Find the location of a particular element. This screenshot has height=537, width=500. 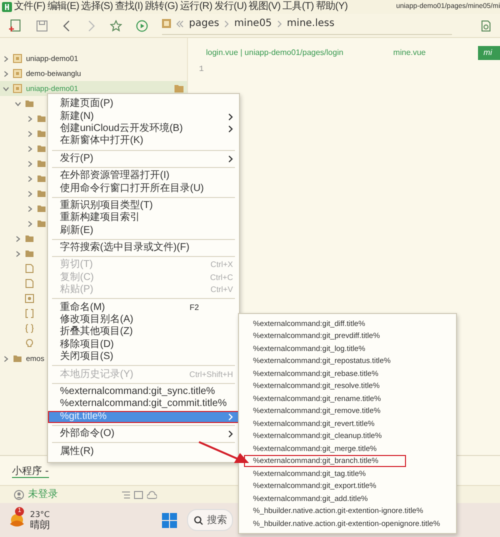

menu-item: 外部命令(O) is located at coordinates (143, 434).